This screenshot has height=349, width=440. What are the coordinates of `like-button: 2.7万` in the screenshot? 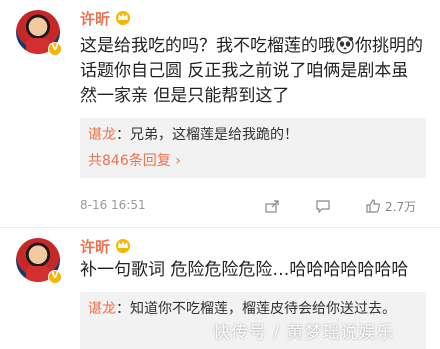 It's located at (390, 206).